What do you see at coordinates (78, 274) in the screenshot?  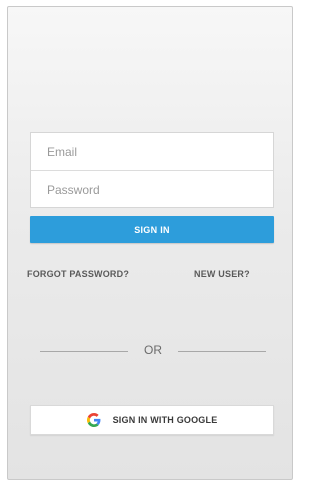 I see `forgot-password-link: FORGOT PASSWORD?` at bounding box center [78, 274].